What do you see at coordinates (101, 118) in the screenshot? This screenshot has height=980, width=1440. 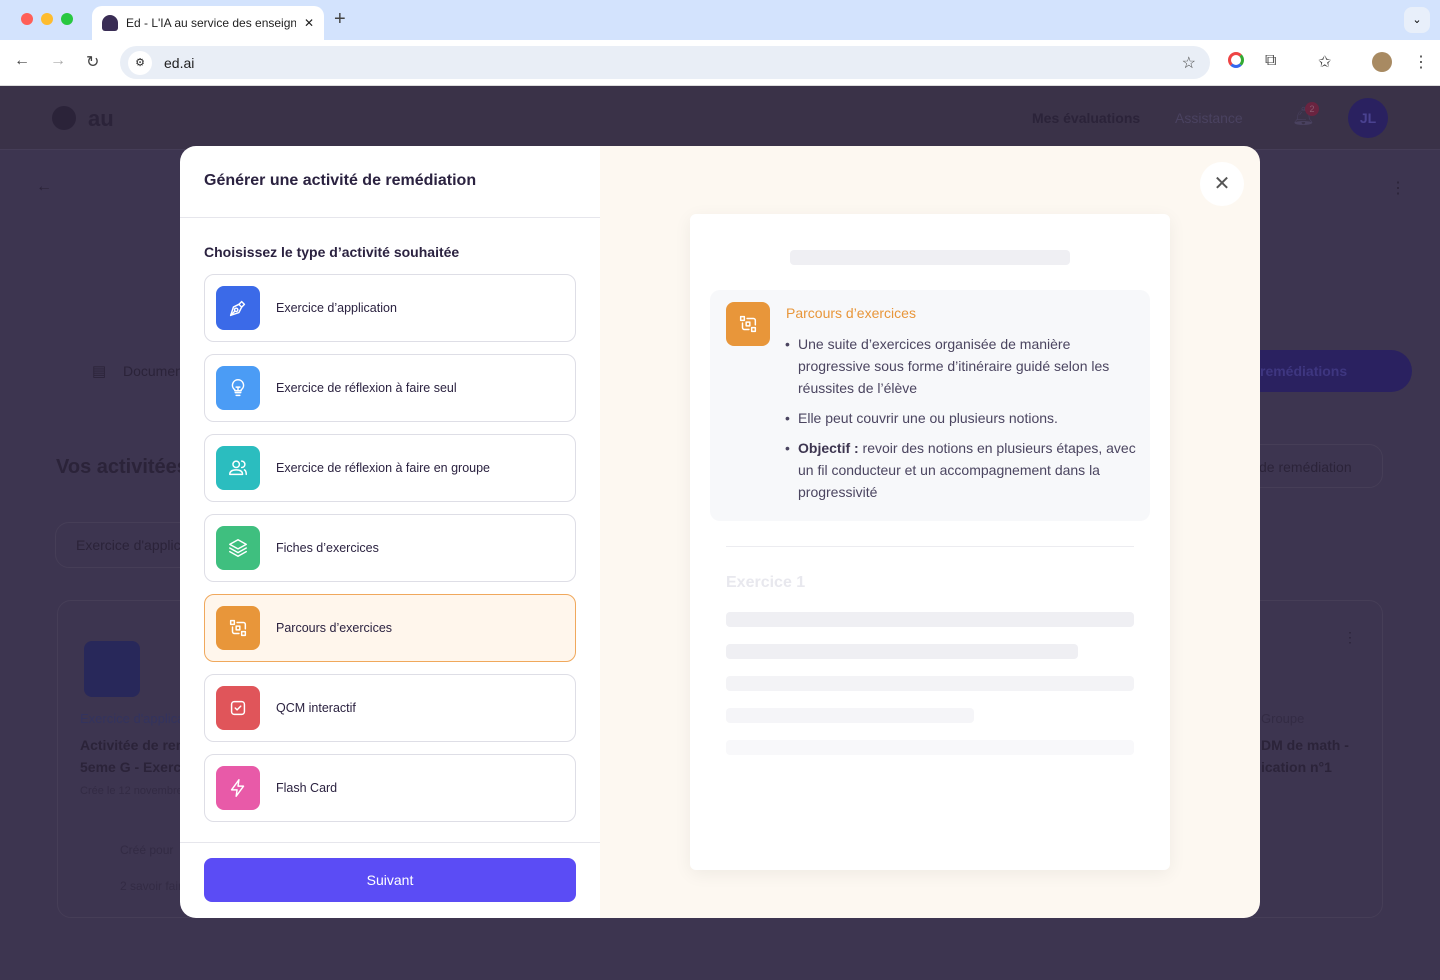 I see `logo-text: au` at bounding box center [101, 118].